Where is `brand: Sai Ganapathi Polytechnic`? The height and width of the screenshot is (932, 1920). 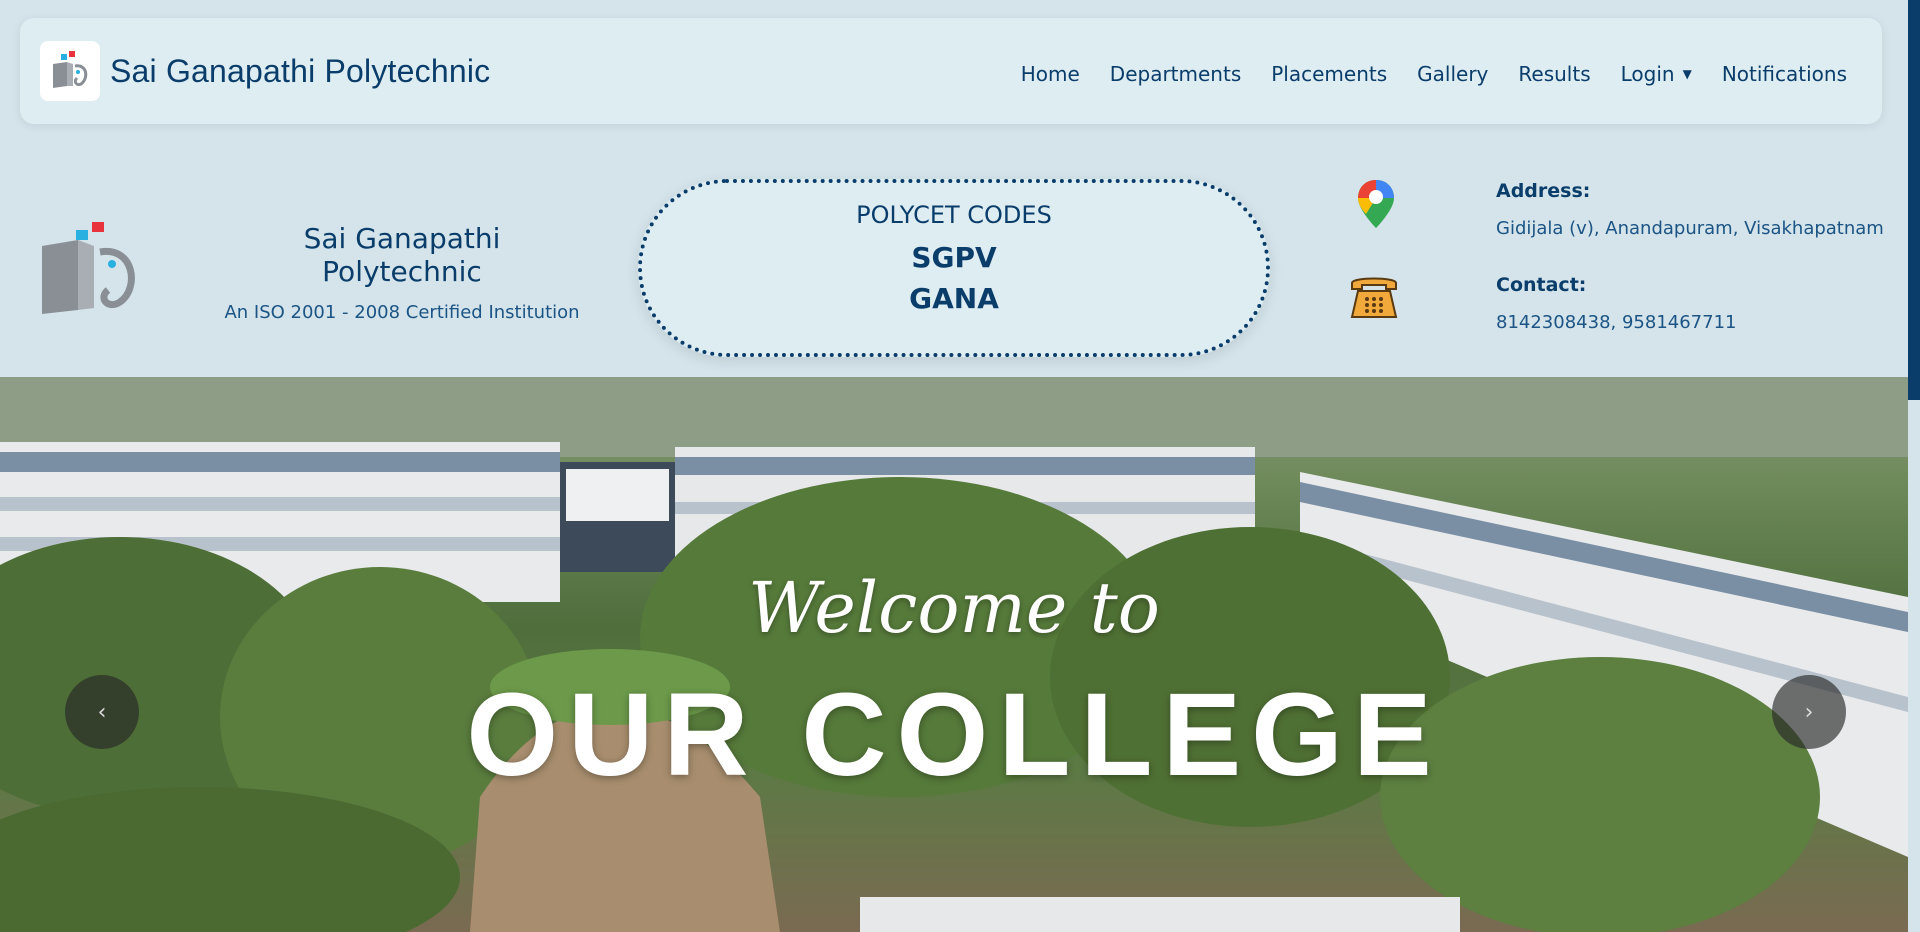
brand: Sai Ganapathi Polytechnic is located at coordinates (265, 71).